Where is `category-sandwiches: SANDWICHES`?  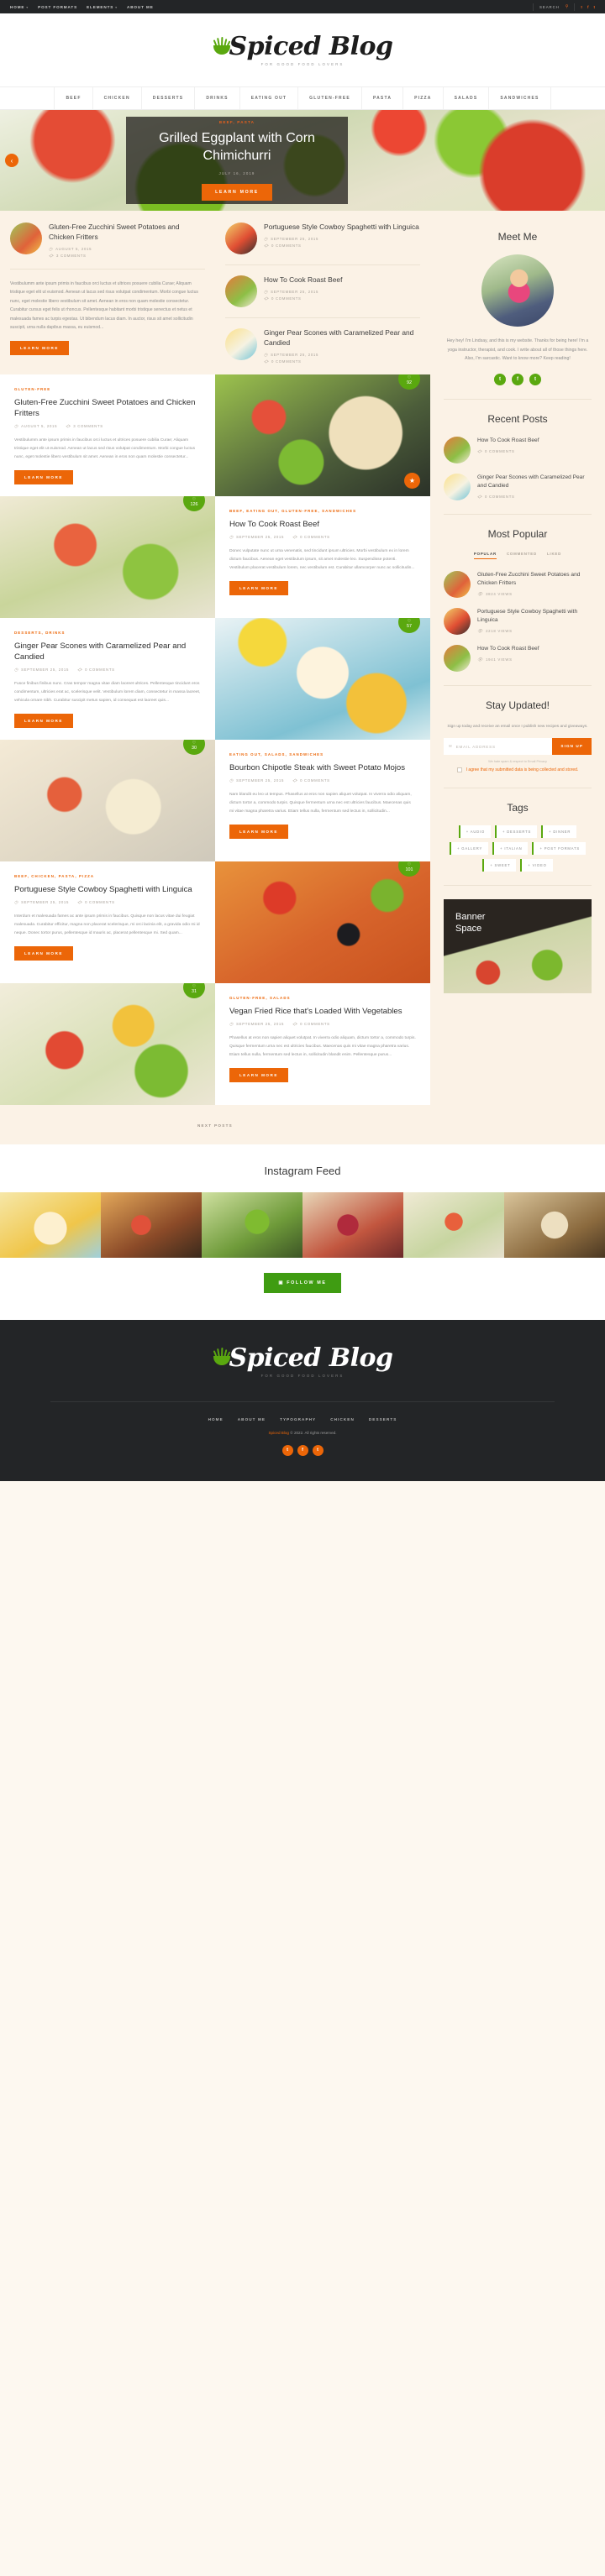
category-sandwiches: SANDWICHES is located at coordinates (519, 98).